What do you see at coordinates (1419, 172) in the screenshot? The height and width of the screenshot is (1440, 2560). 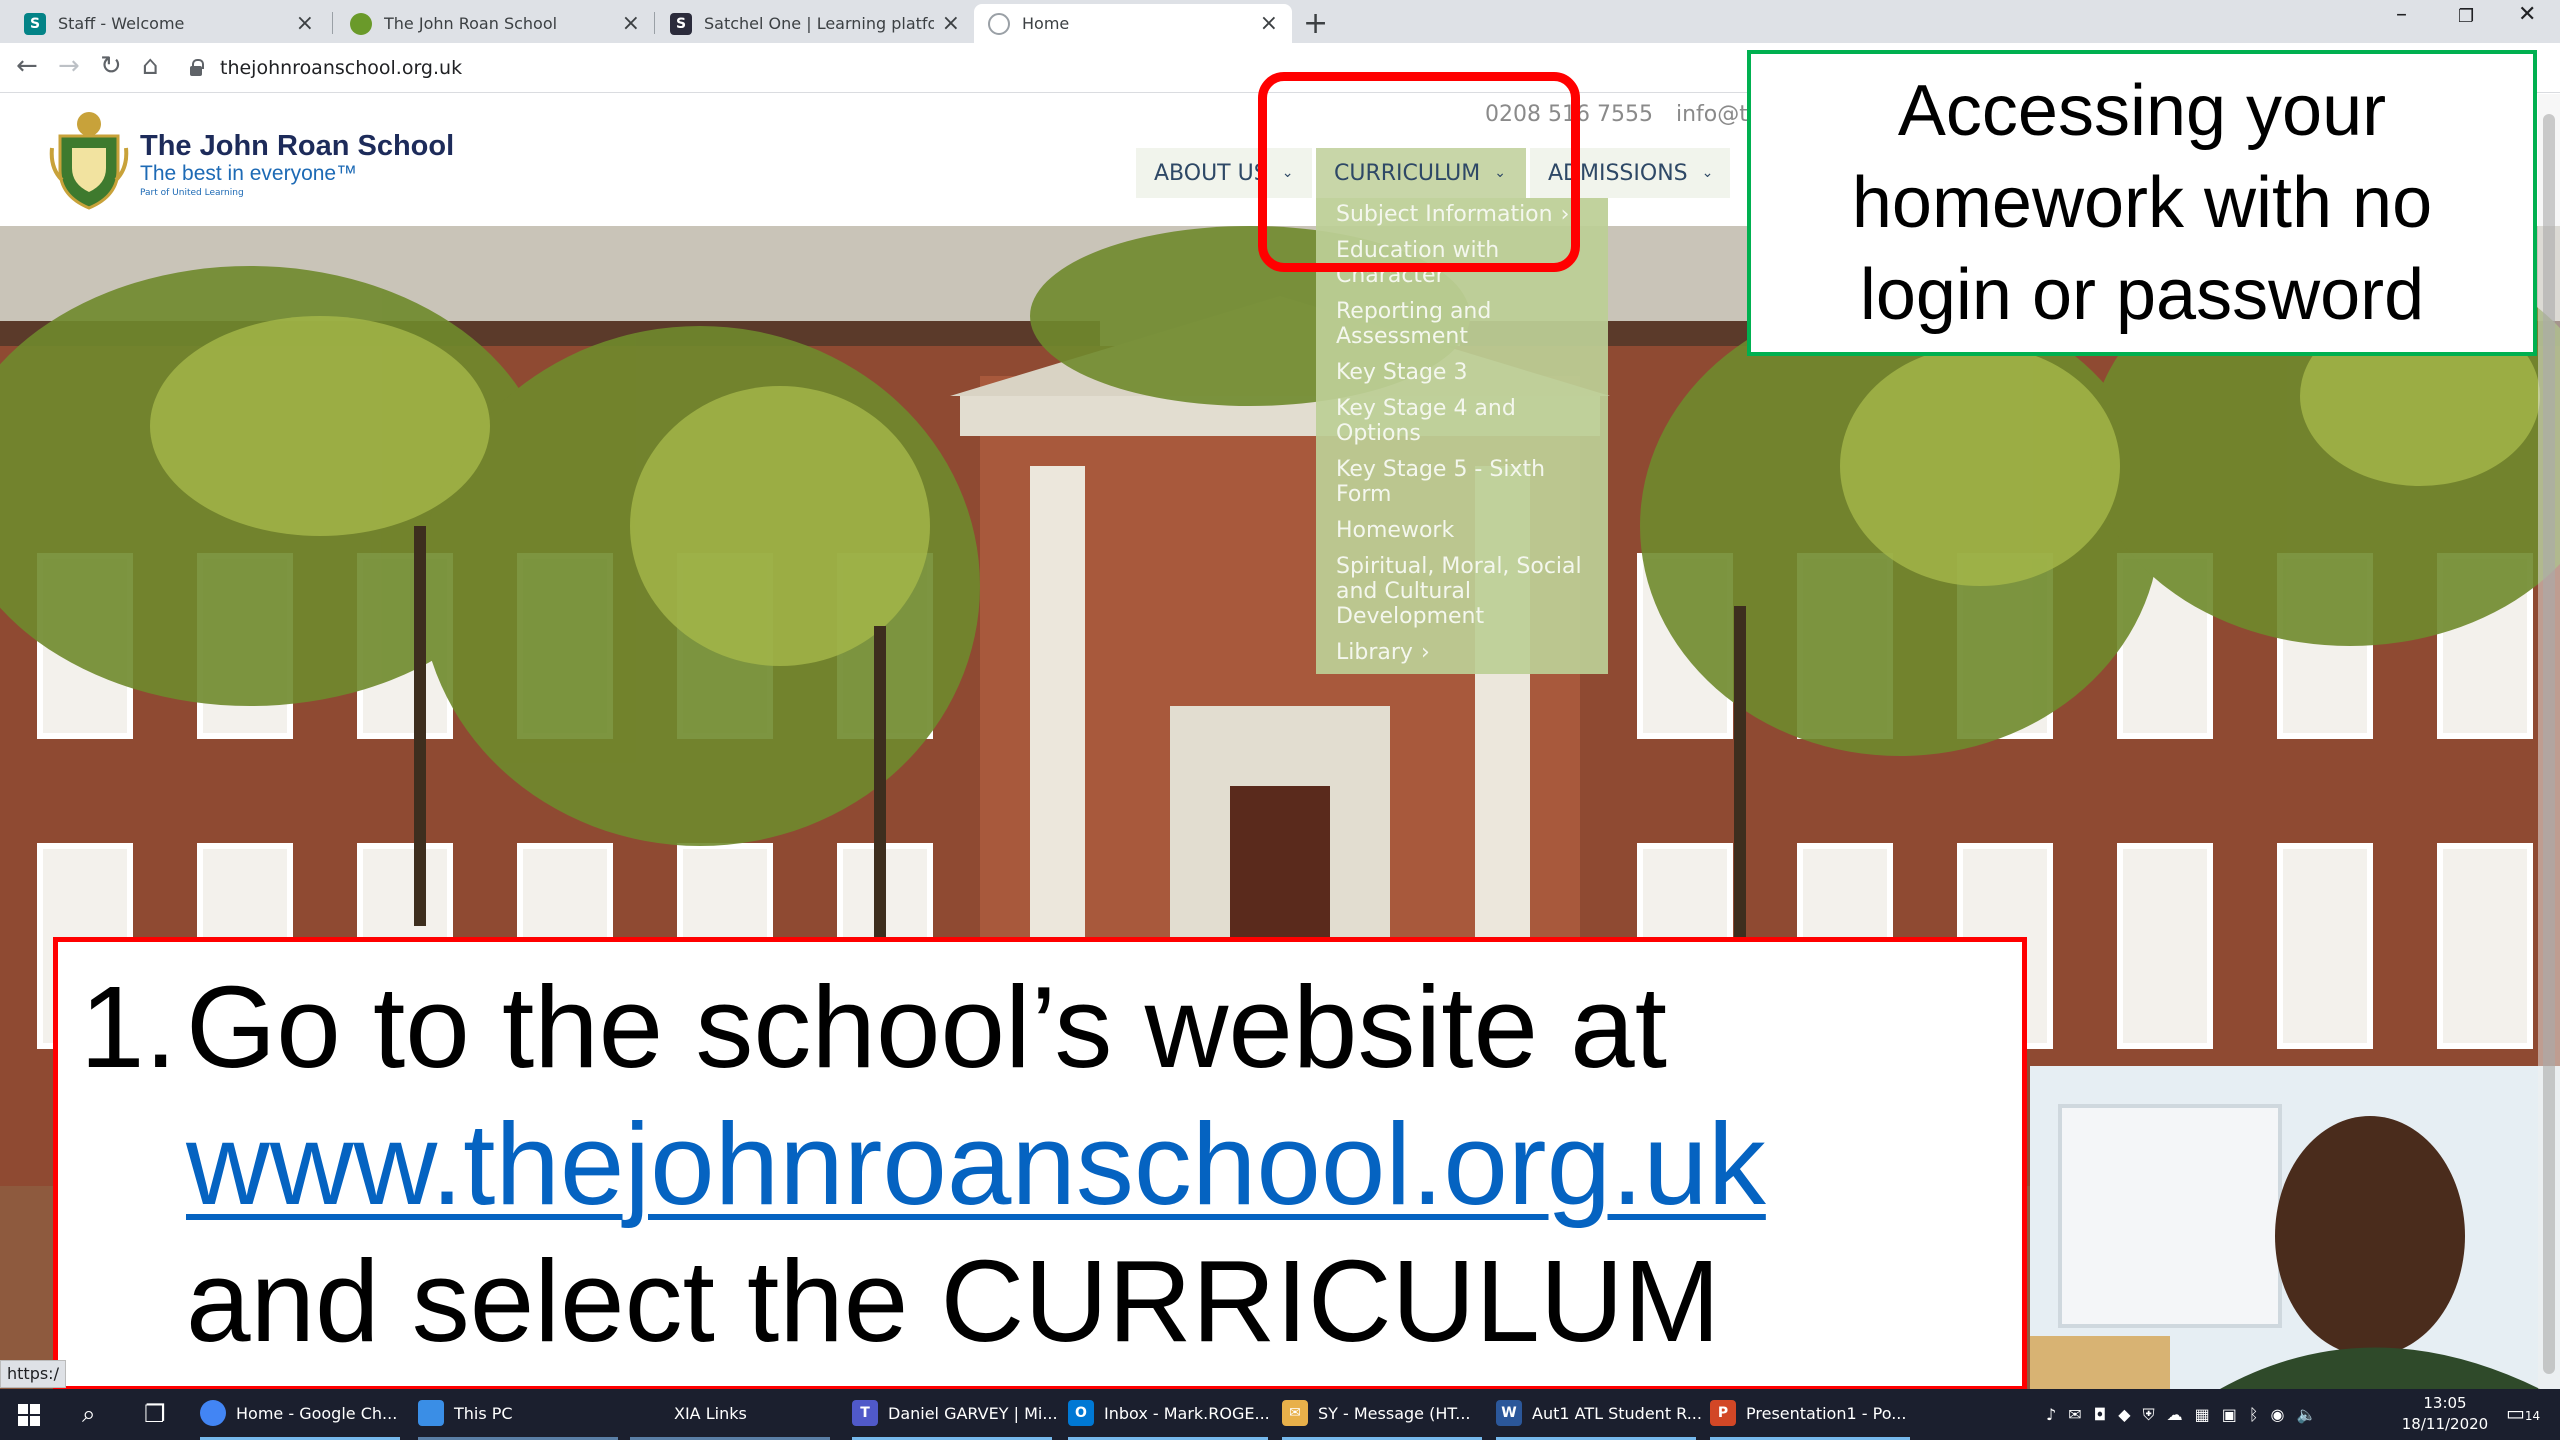 I see `curriculum-highlight-ring` at bounding box center [1419, 172].